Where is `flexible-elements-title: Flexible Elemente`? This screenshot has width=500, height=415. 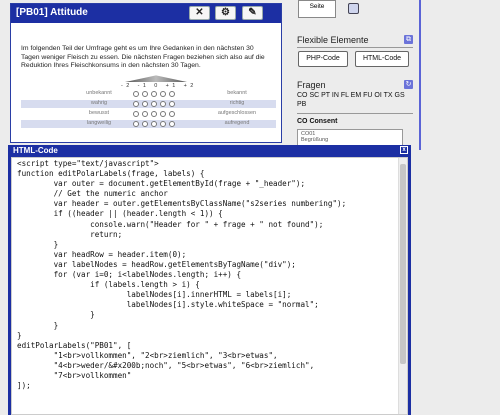 flexible-elements-title: Flexible Elemente is located at coordinates (333, 40).